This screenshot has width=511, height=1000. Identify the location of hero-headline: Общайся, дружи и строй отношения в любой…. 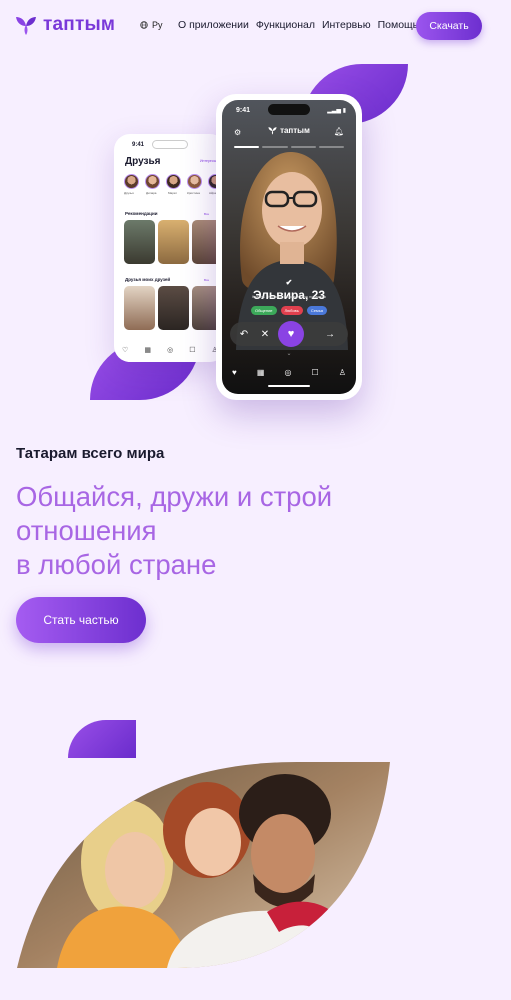
(226, 531).